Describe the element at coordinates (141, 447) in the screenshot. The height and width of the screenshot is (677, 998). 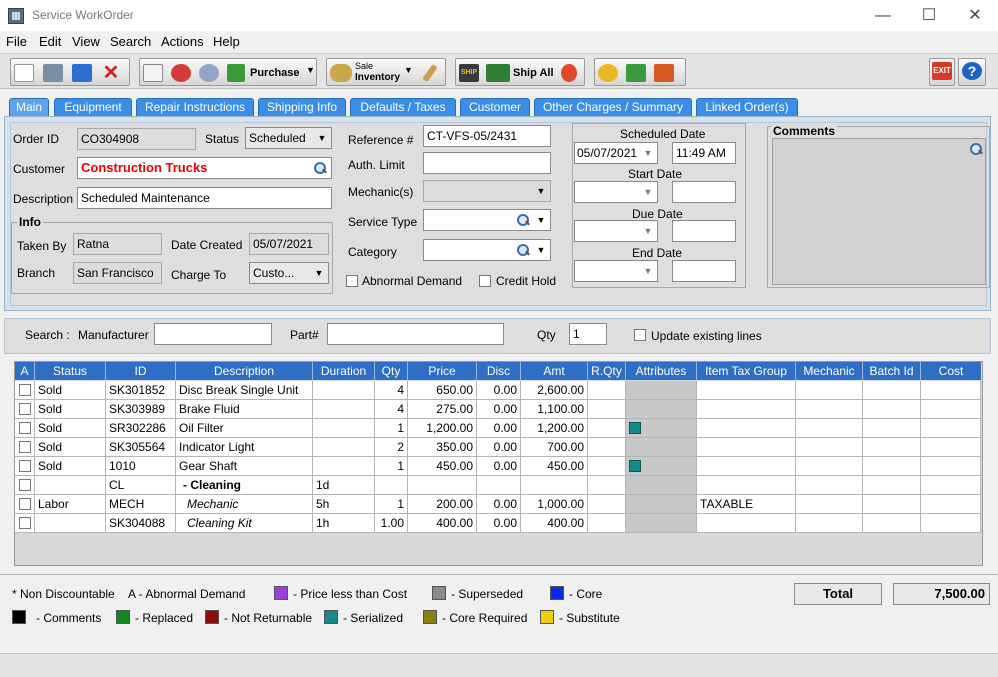
I see `cell-id: SK305564` at that location.